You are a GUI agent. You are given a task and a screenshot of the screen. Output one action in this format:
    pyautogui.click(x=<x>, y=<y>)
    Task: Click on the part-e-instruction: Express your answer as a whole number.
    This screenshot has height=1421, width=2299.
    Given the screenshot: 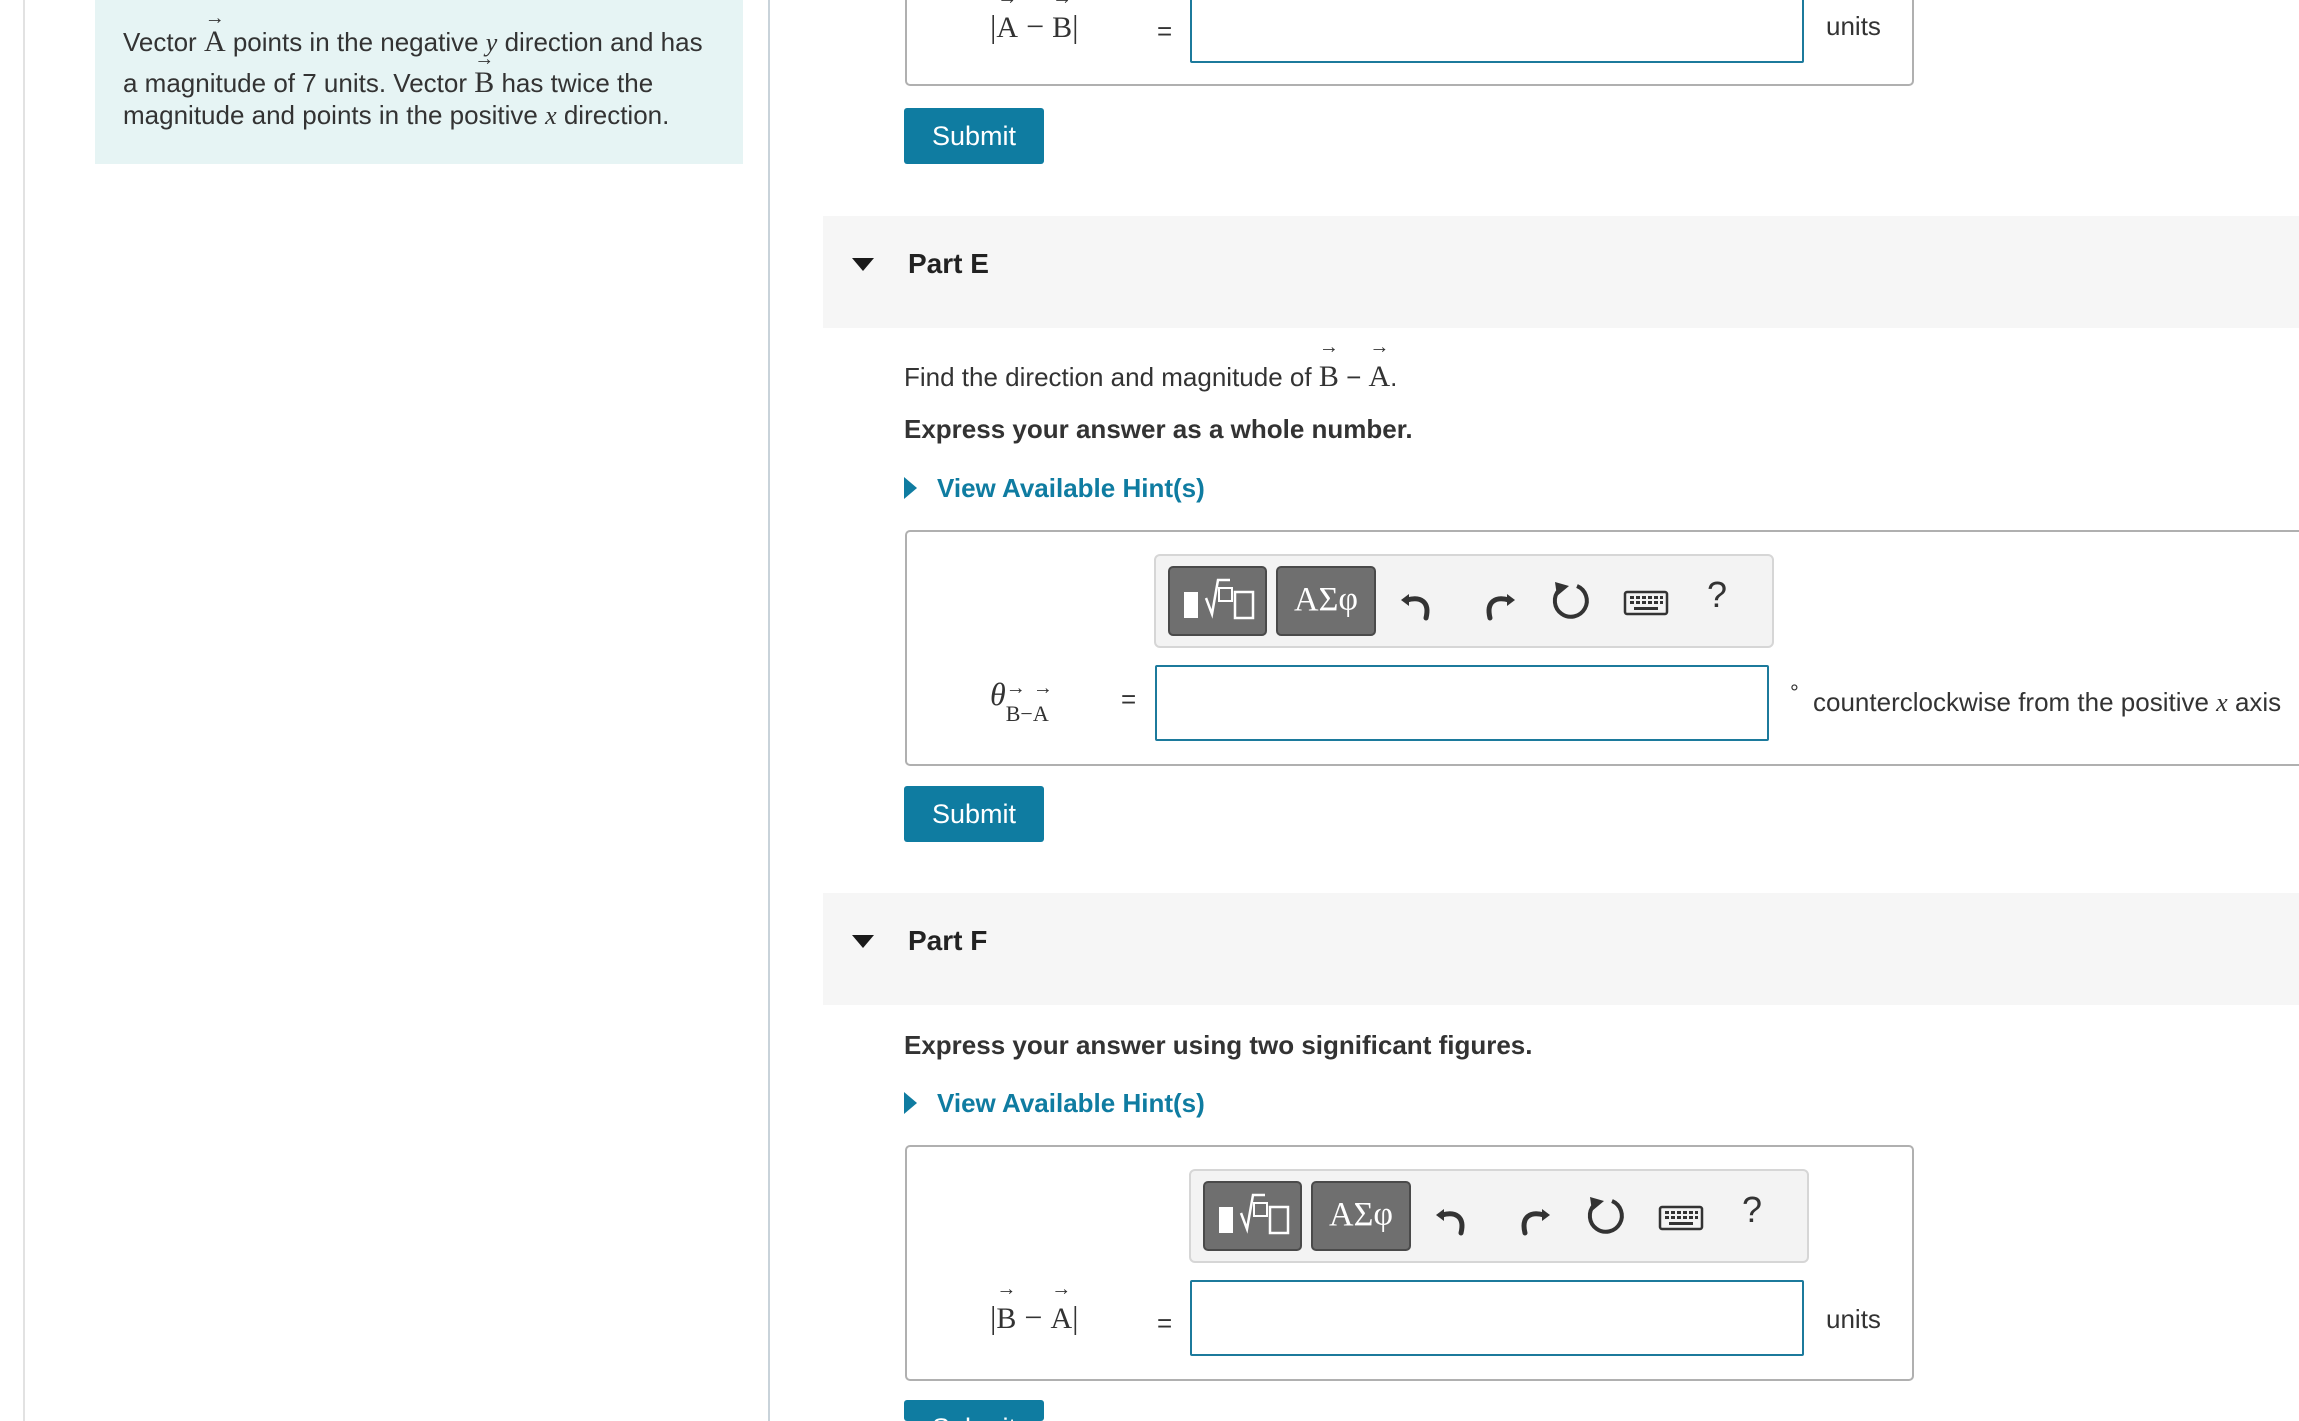 What is the action you would take?
    pyautogui.click(x=1158, y=429)
    